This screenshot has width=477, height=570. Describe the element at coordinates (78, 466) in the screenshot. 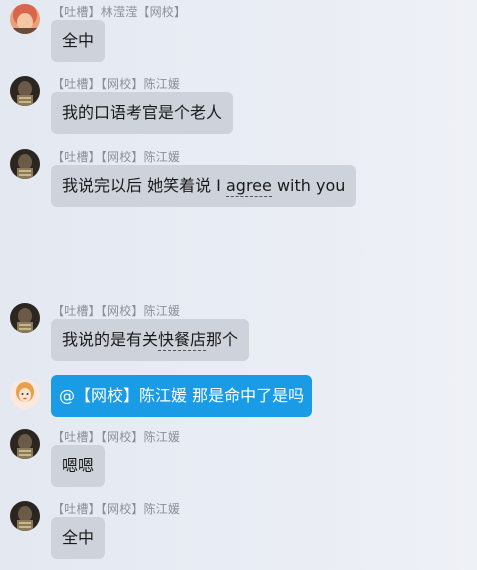

I see `message-bubble: 嗯嗯` at that location.